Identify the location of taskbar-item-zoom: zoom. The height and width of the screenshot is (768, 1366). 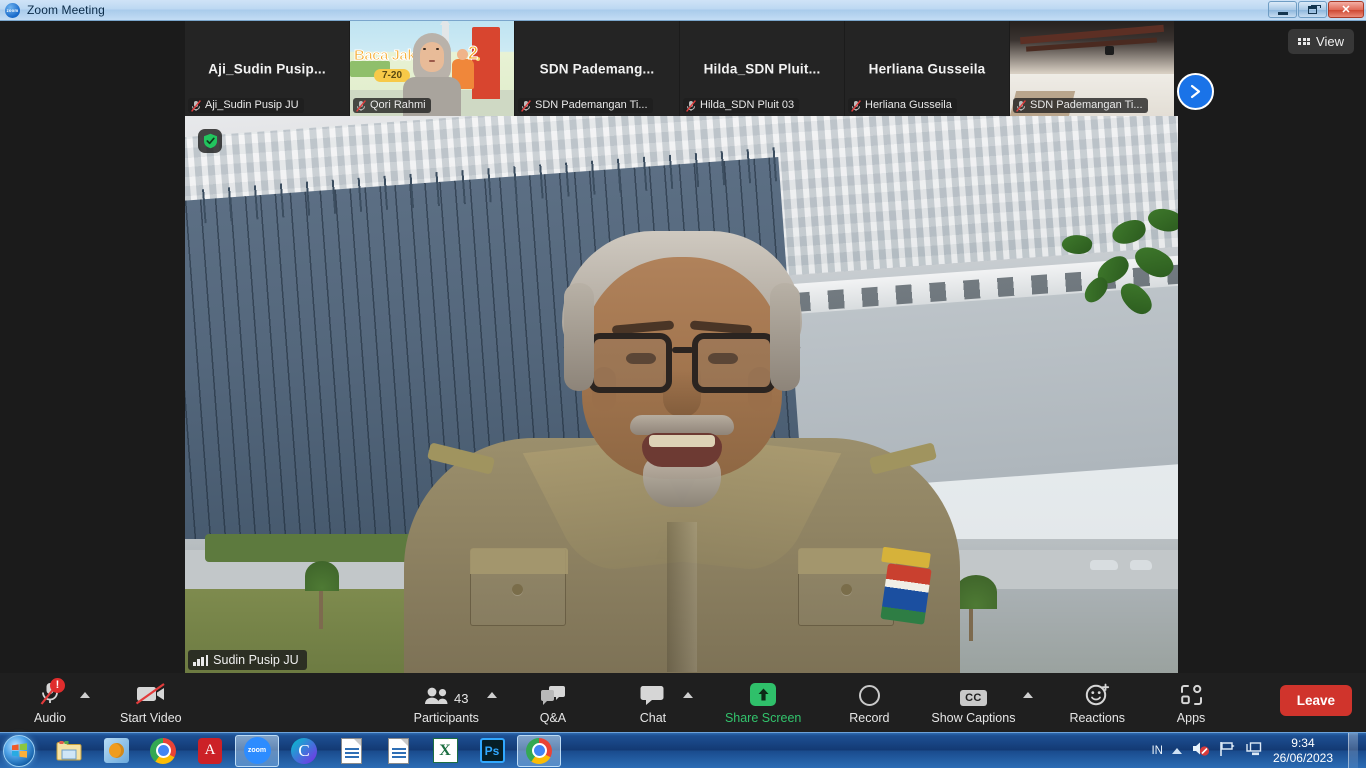
(257, 750).